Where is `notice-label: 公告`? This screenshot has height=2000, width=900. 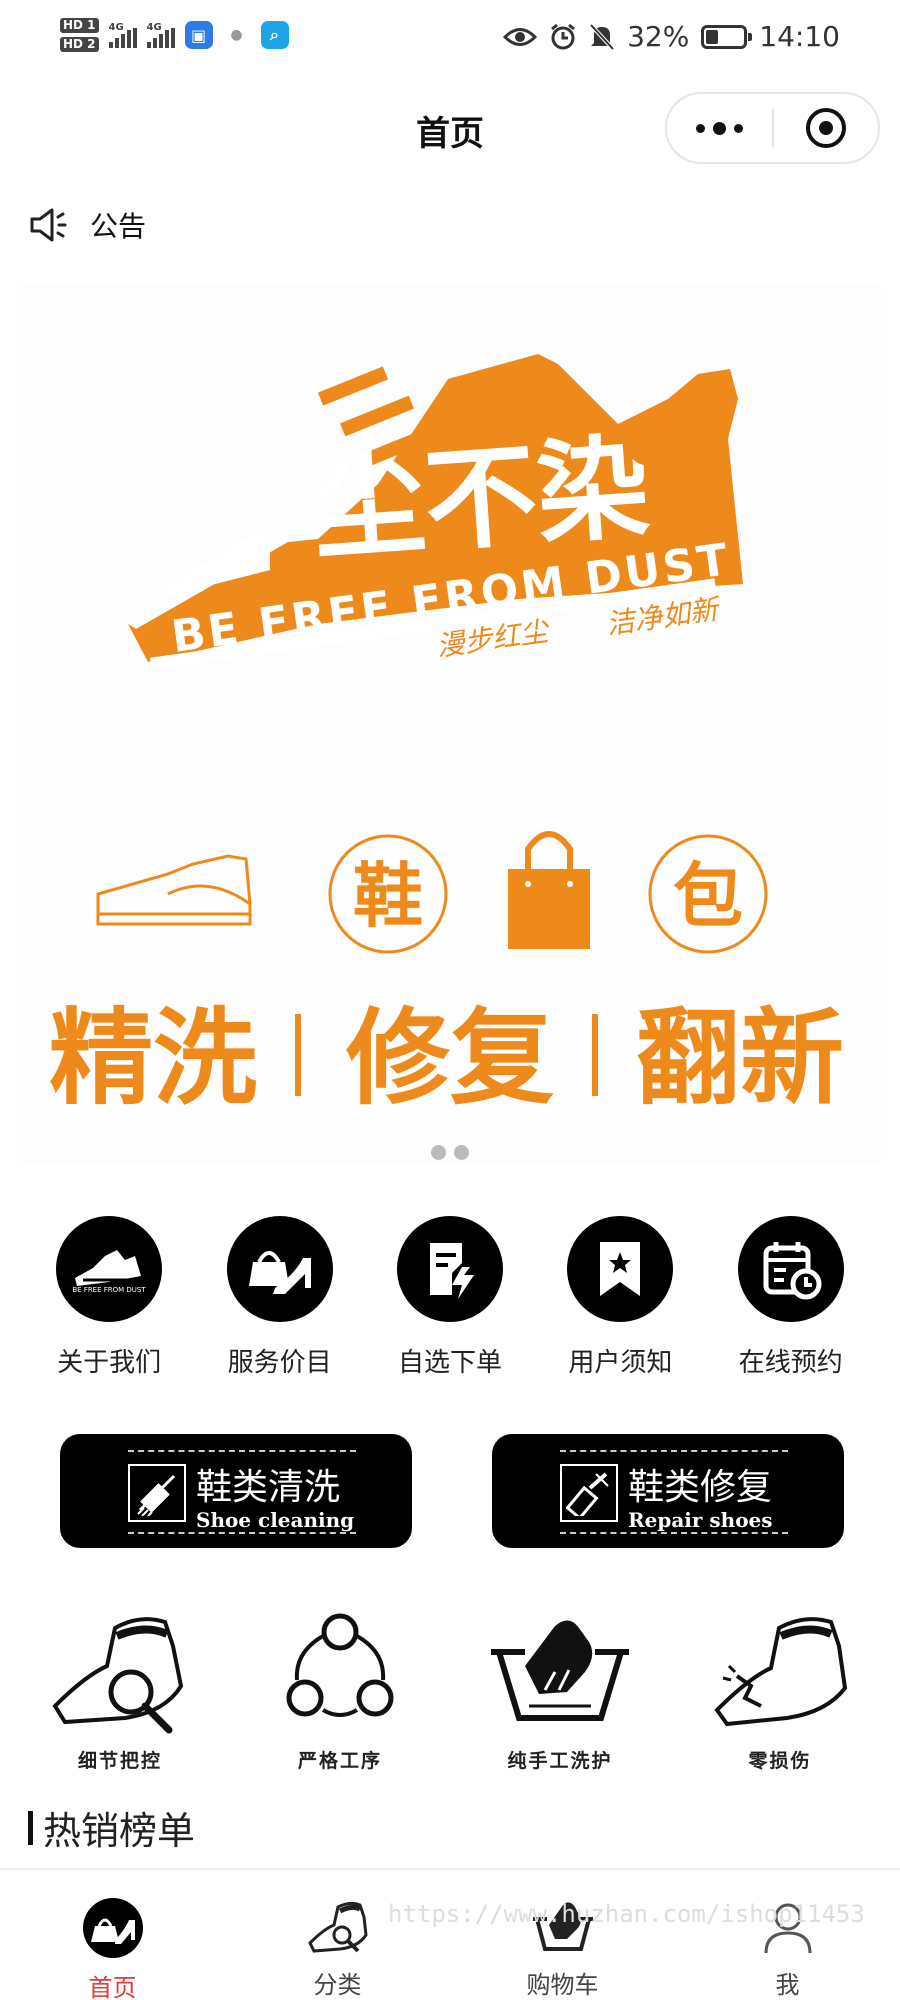
notice-label: 公告 is located at coordinates (118, 226).